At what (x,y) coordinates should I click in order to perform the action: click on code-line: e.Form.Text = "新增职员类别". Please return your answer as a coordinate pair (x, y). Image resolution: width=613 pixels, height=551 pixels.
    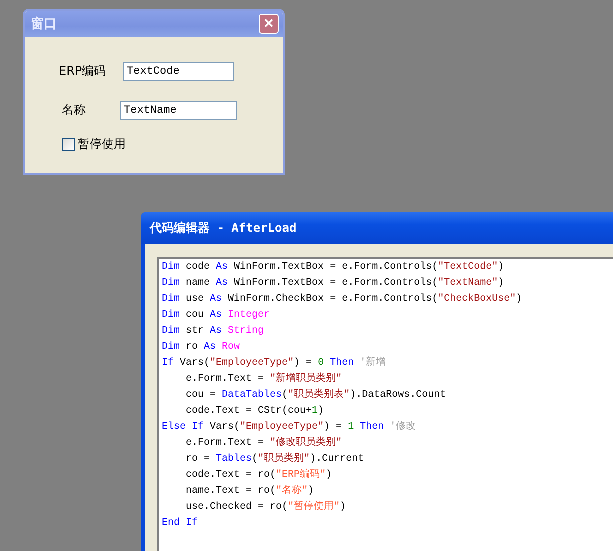
    Looking at the image, I should click on (264, 379).